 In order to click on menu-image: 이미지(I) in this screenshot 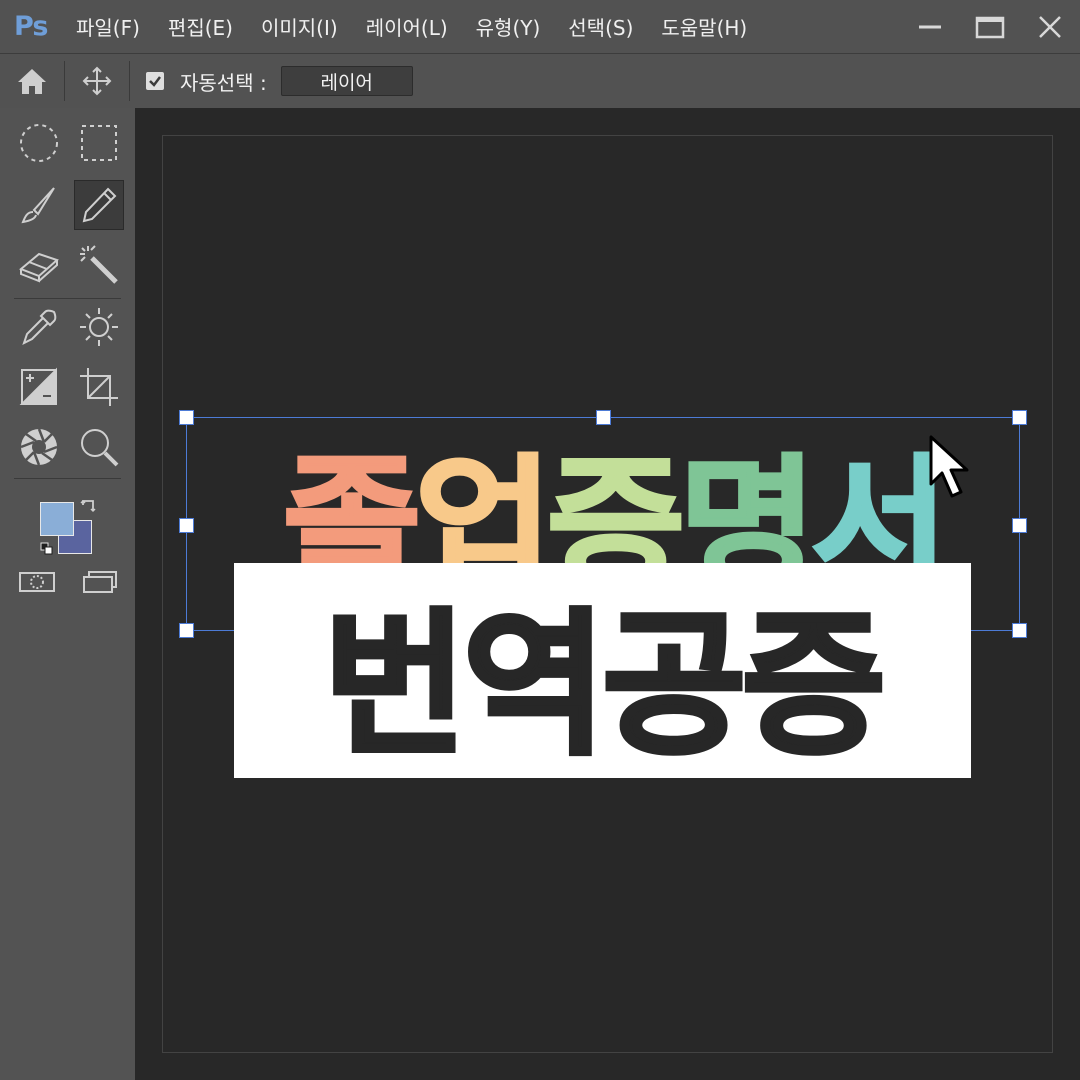, I will do `click(299, 26)`.